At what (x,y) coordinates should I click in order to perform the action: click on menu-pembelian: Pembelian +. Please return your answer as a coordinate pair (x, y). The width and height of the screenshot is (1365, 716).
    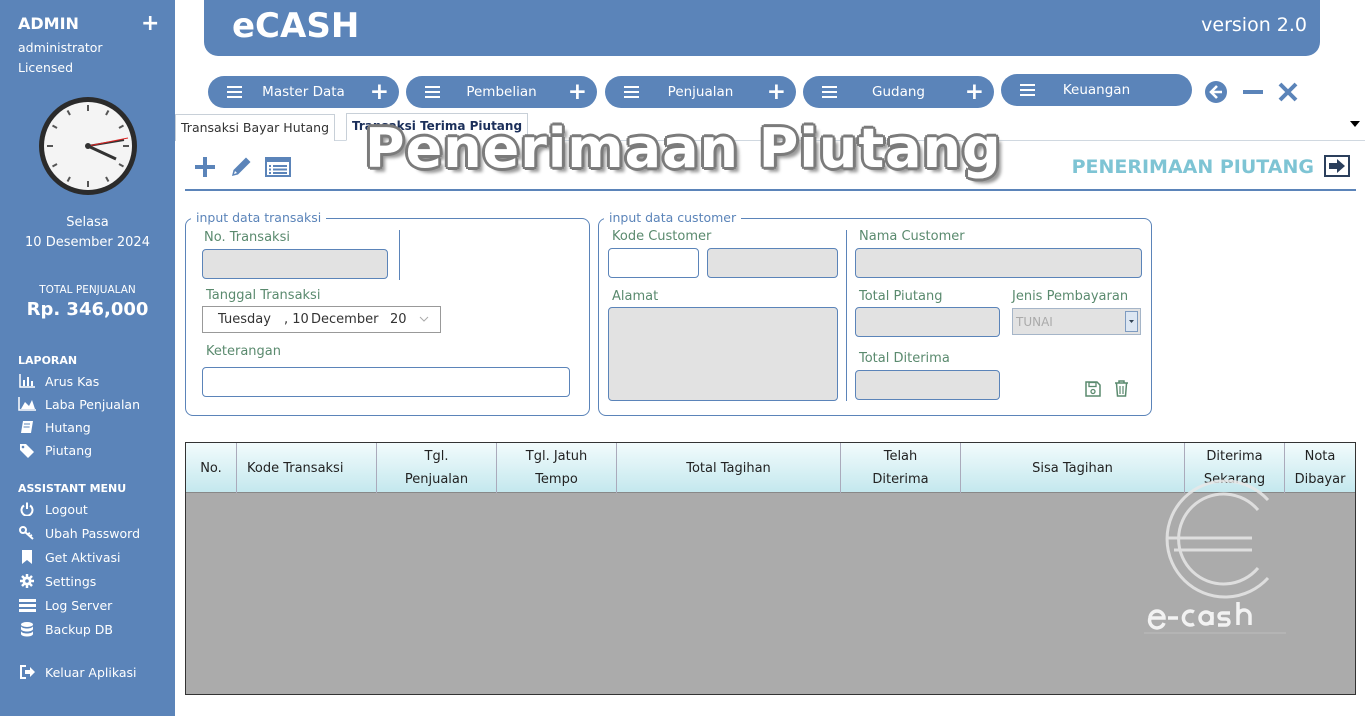
    Looking at the image, I should click on (501, 92).